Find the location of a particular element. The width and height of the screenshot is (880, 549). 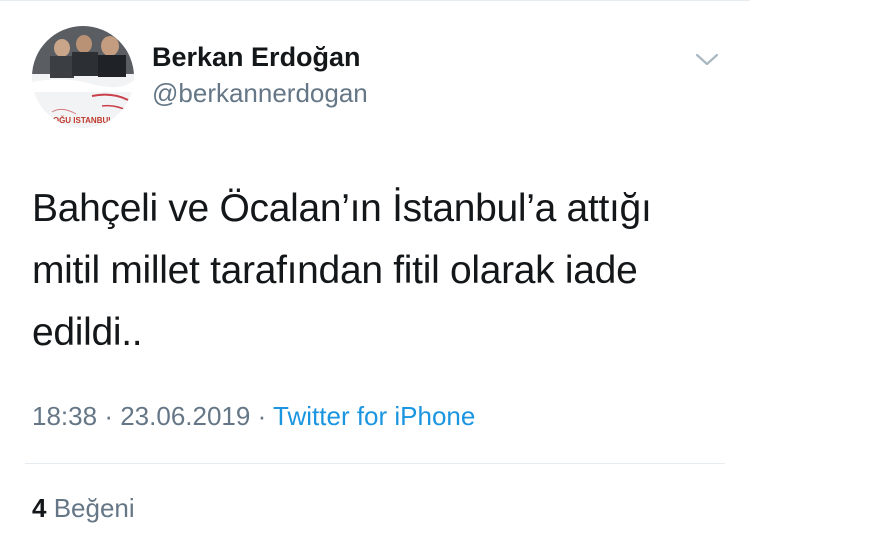

likes-count: 4 is located at coordinates (39, 508).